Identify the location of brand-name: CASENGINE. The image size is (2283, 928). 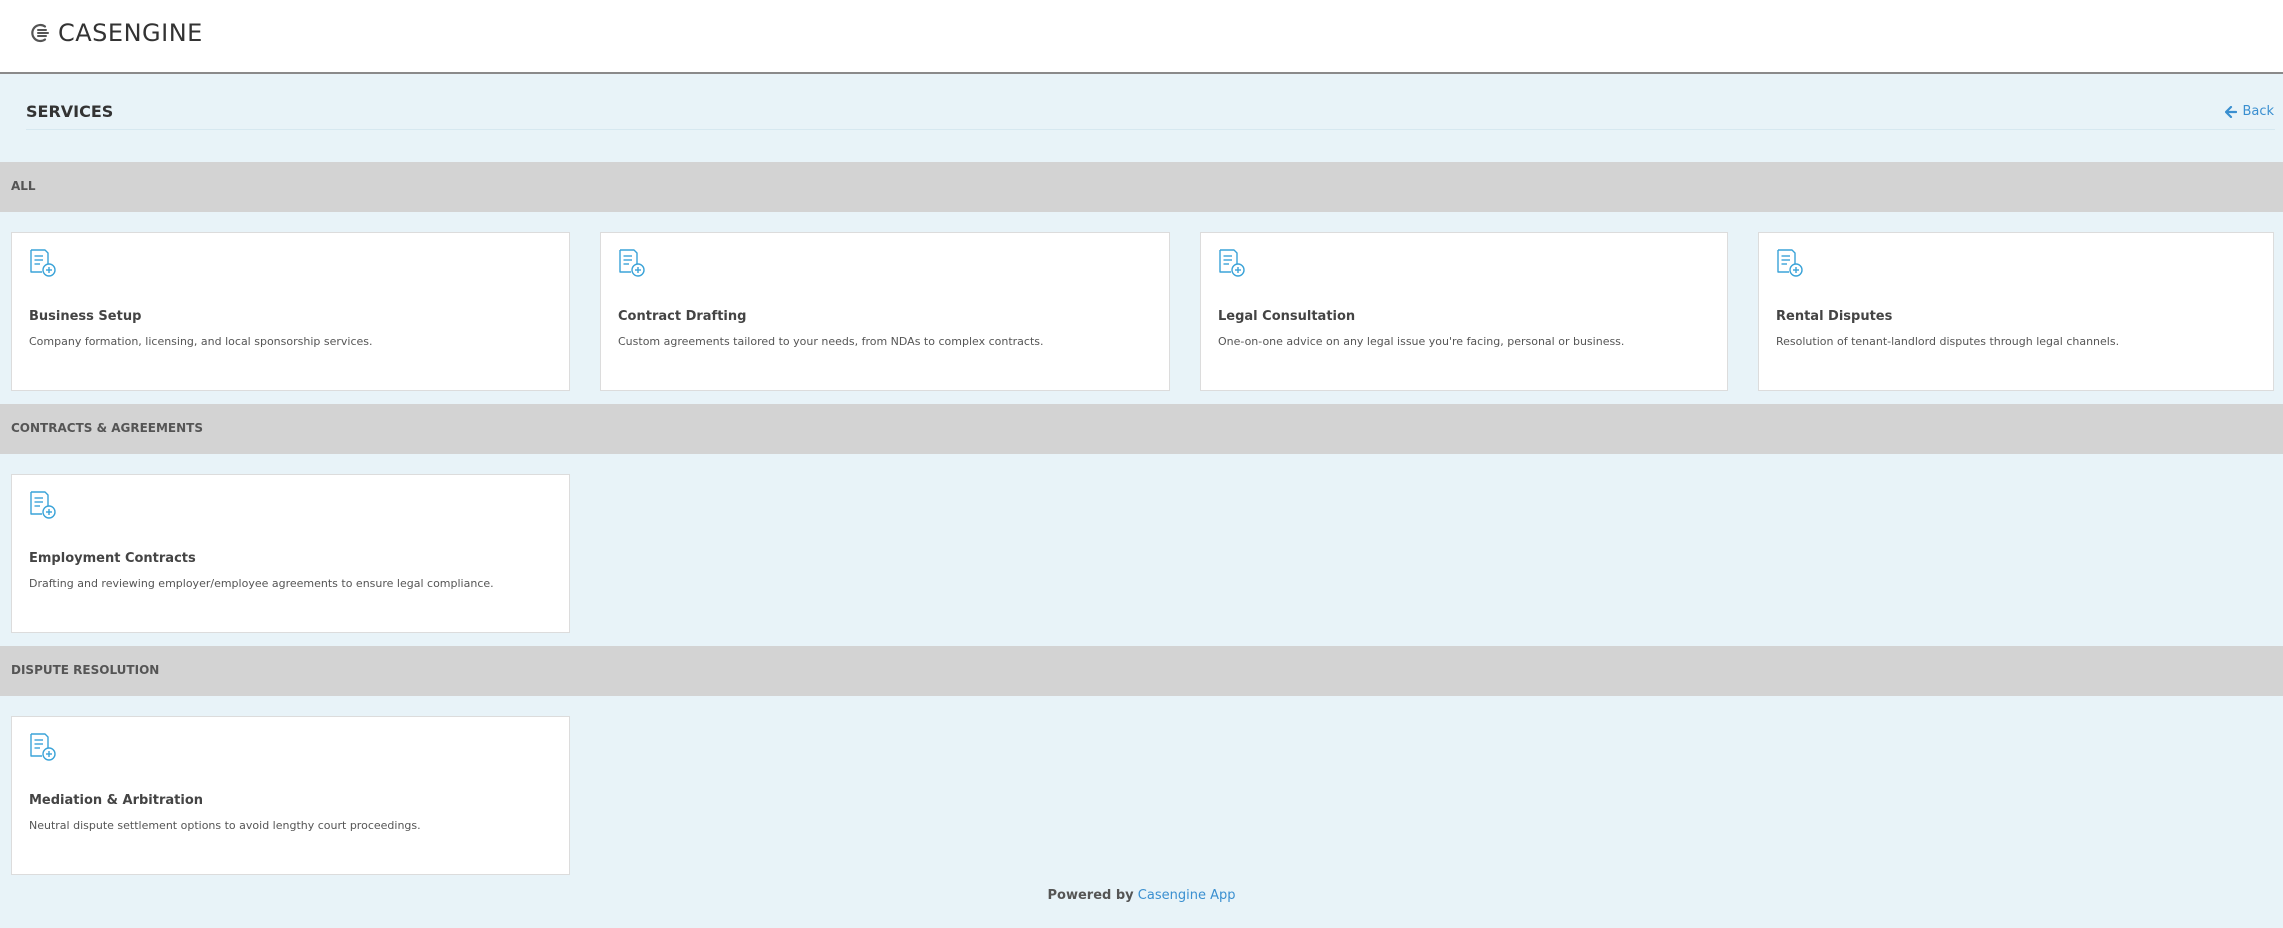
(130, 33).